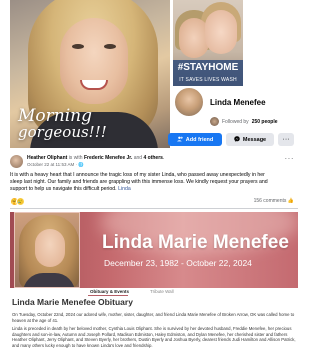 The width and height of the screenshot is (320, 360). I want to click on followed-by: Followed by 250 people, so click(244, 121).